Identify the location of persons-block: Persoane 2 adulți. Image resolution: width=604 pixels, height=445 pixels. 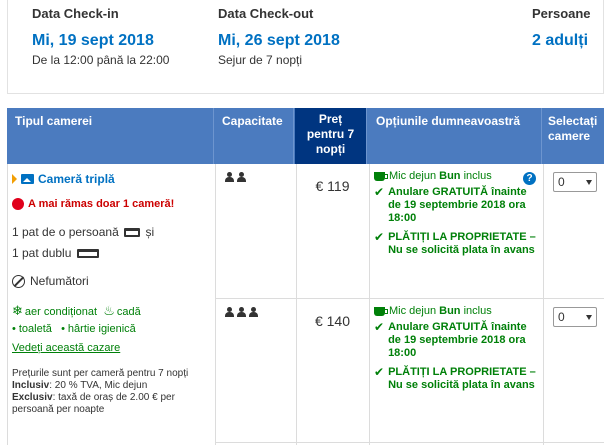
(561, 29).